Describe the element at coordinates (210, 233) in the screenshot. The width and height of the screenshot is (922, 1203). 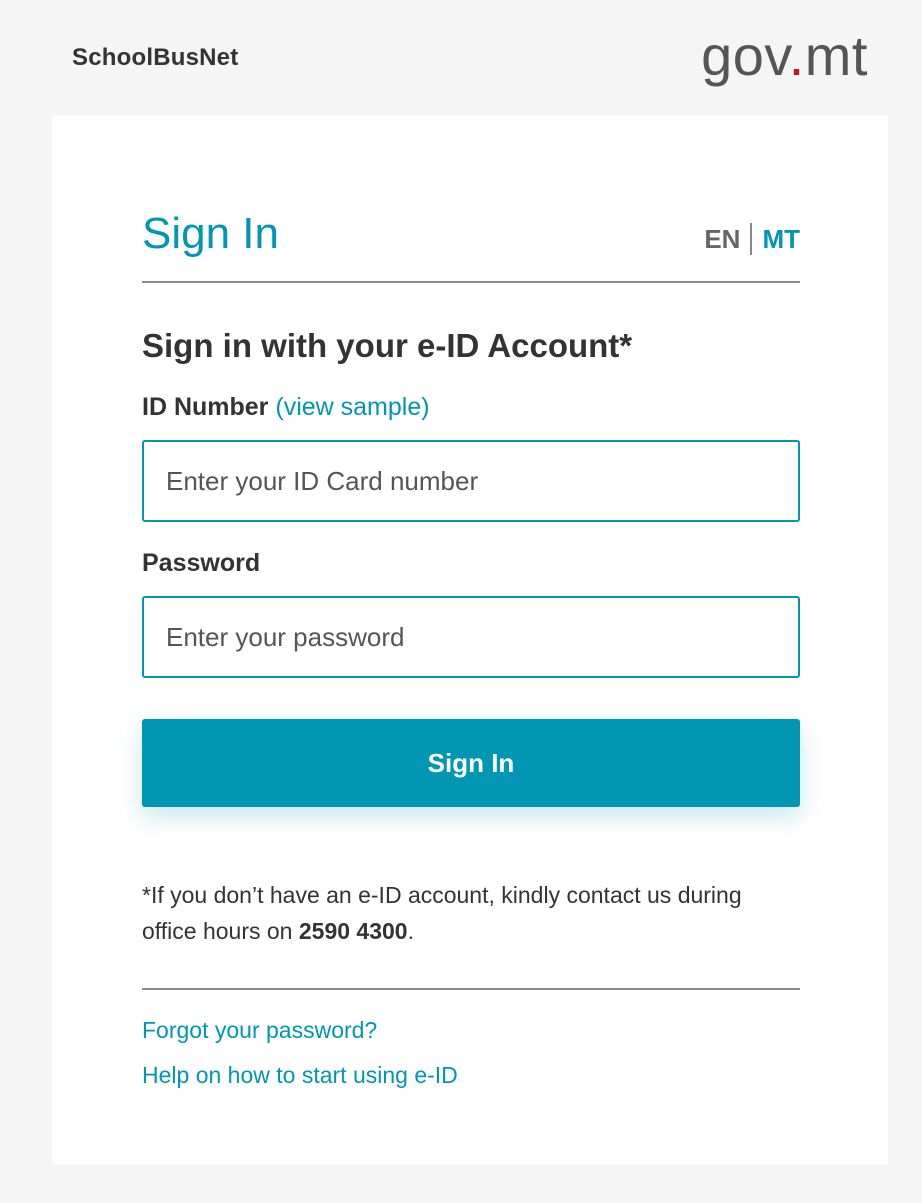
I see `page-title: Sign In` at that location.